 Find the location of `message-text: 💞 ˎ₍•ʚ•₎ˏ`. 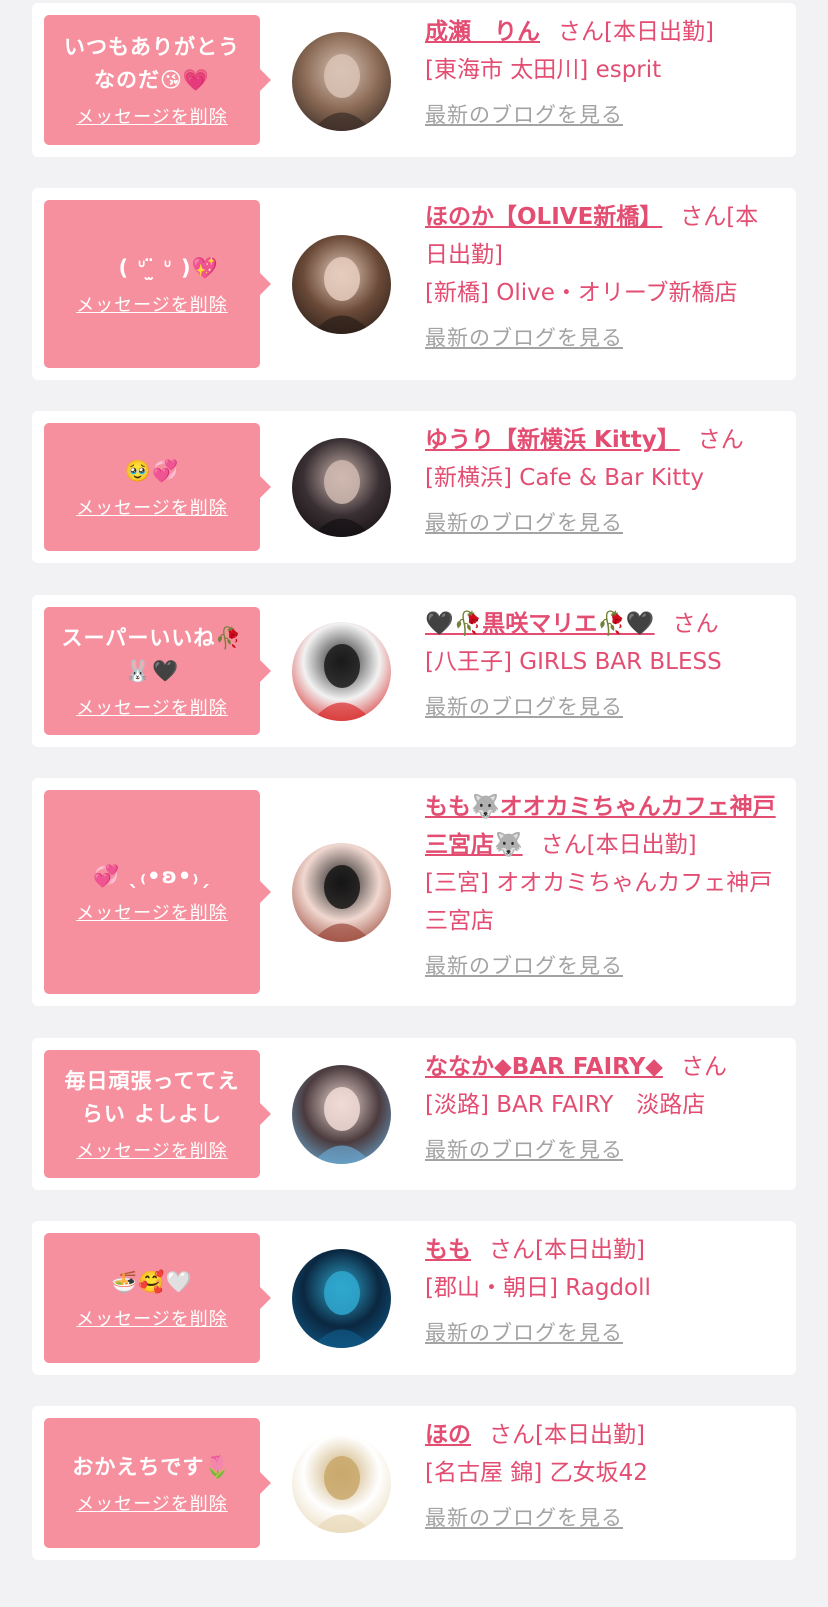

message-text: 💞 ˎ₍•ʚ•₎ˏ is located at coordinates (152, 875).